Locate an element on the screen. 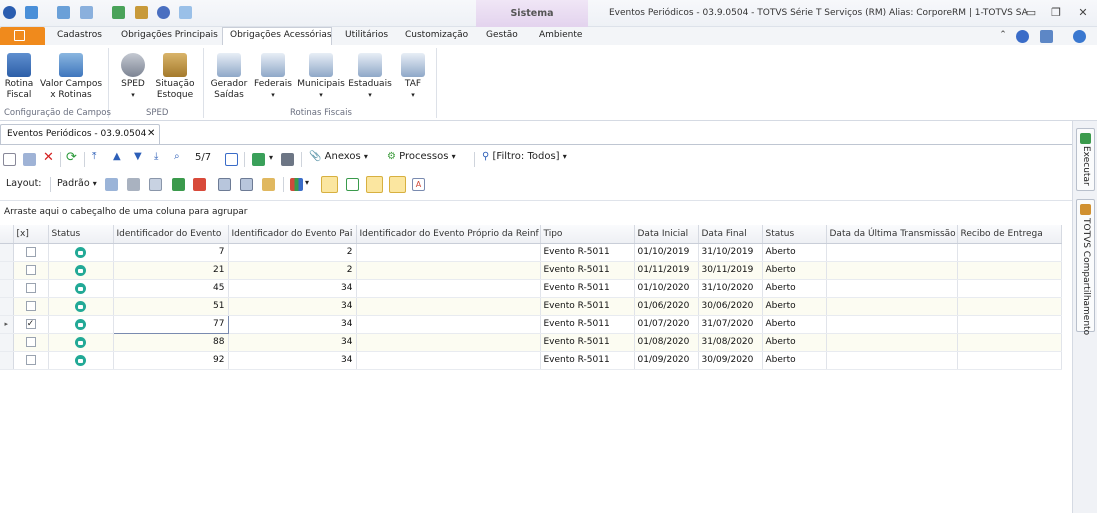 This screenshot has height=513, width=1097. layout-delete-icon is located at coordinates (199, 184).